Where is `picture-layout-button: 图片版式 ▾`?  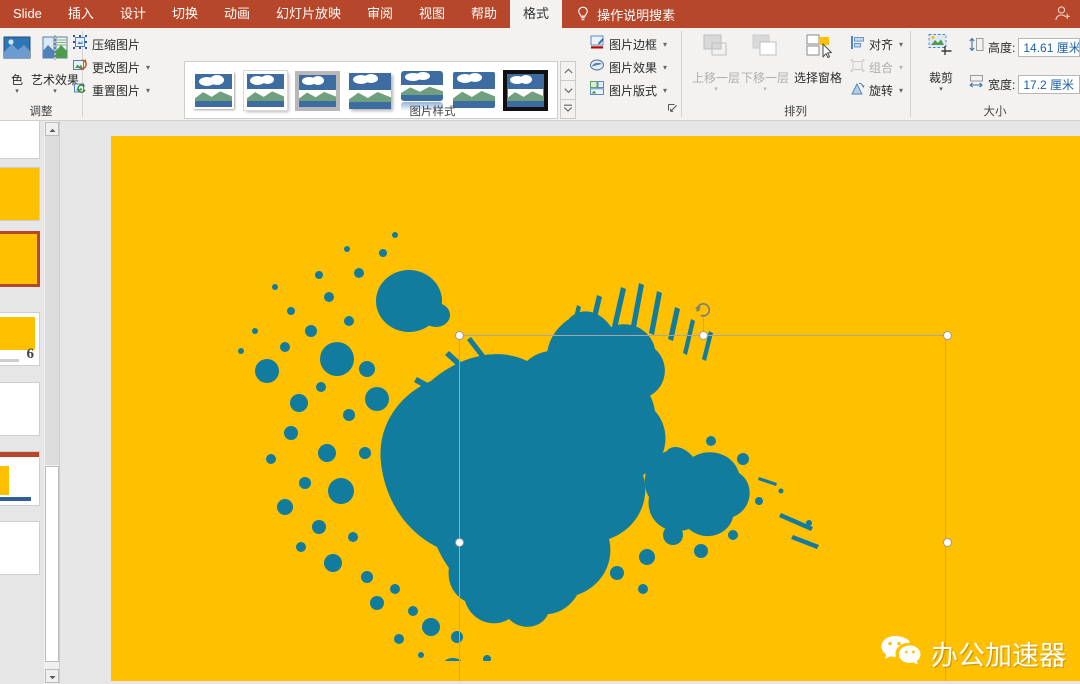 picture-layout-button: 图片版式 ▾ is located at coordinates (628, 90).